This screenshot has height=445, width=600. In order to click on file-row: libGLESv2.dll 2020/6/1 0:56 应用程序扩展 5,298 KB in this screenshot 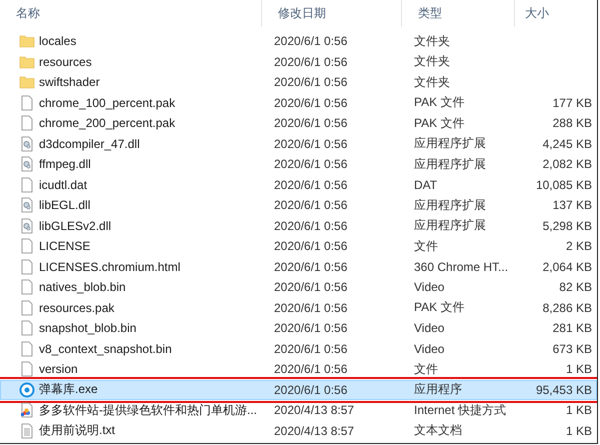, I will do `click(298, 226)`.